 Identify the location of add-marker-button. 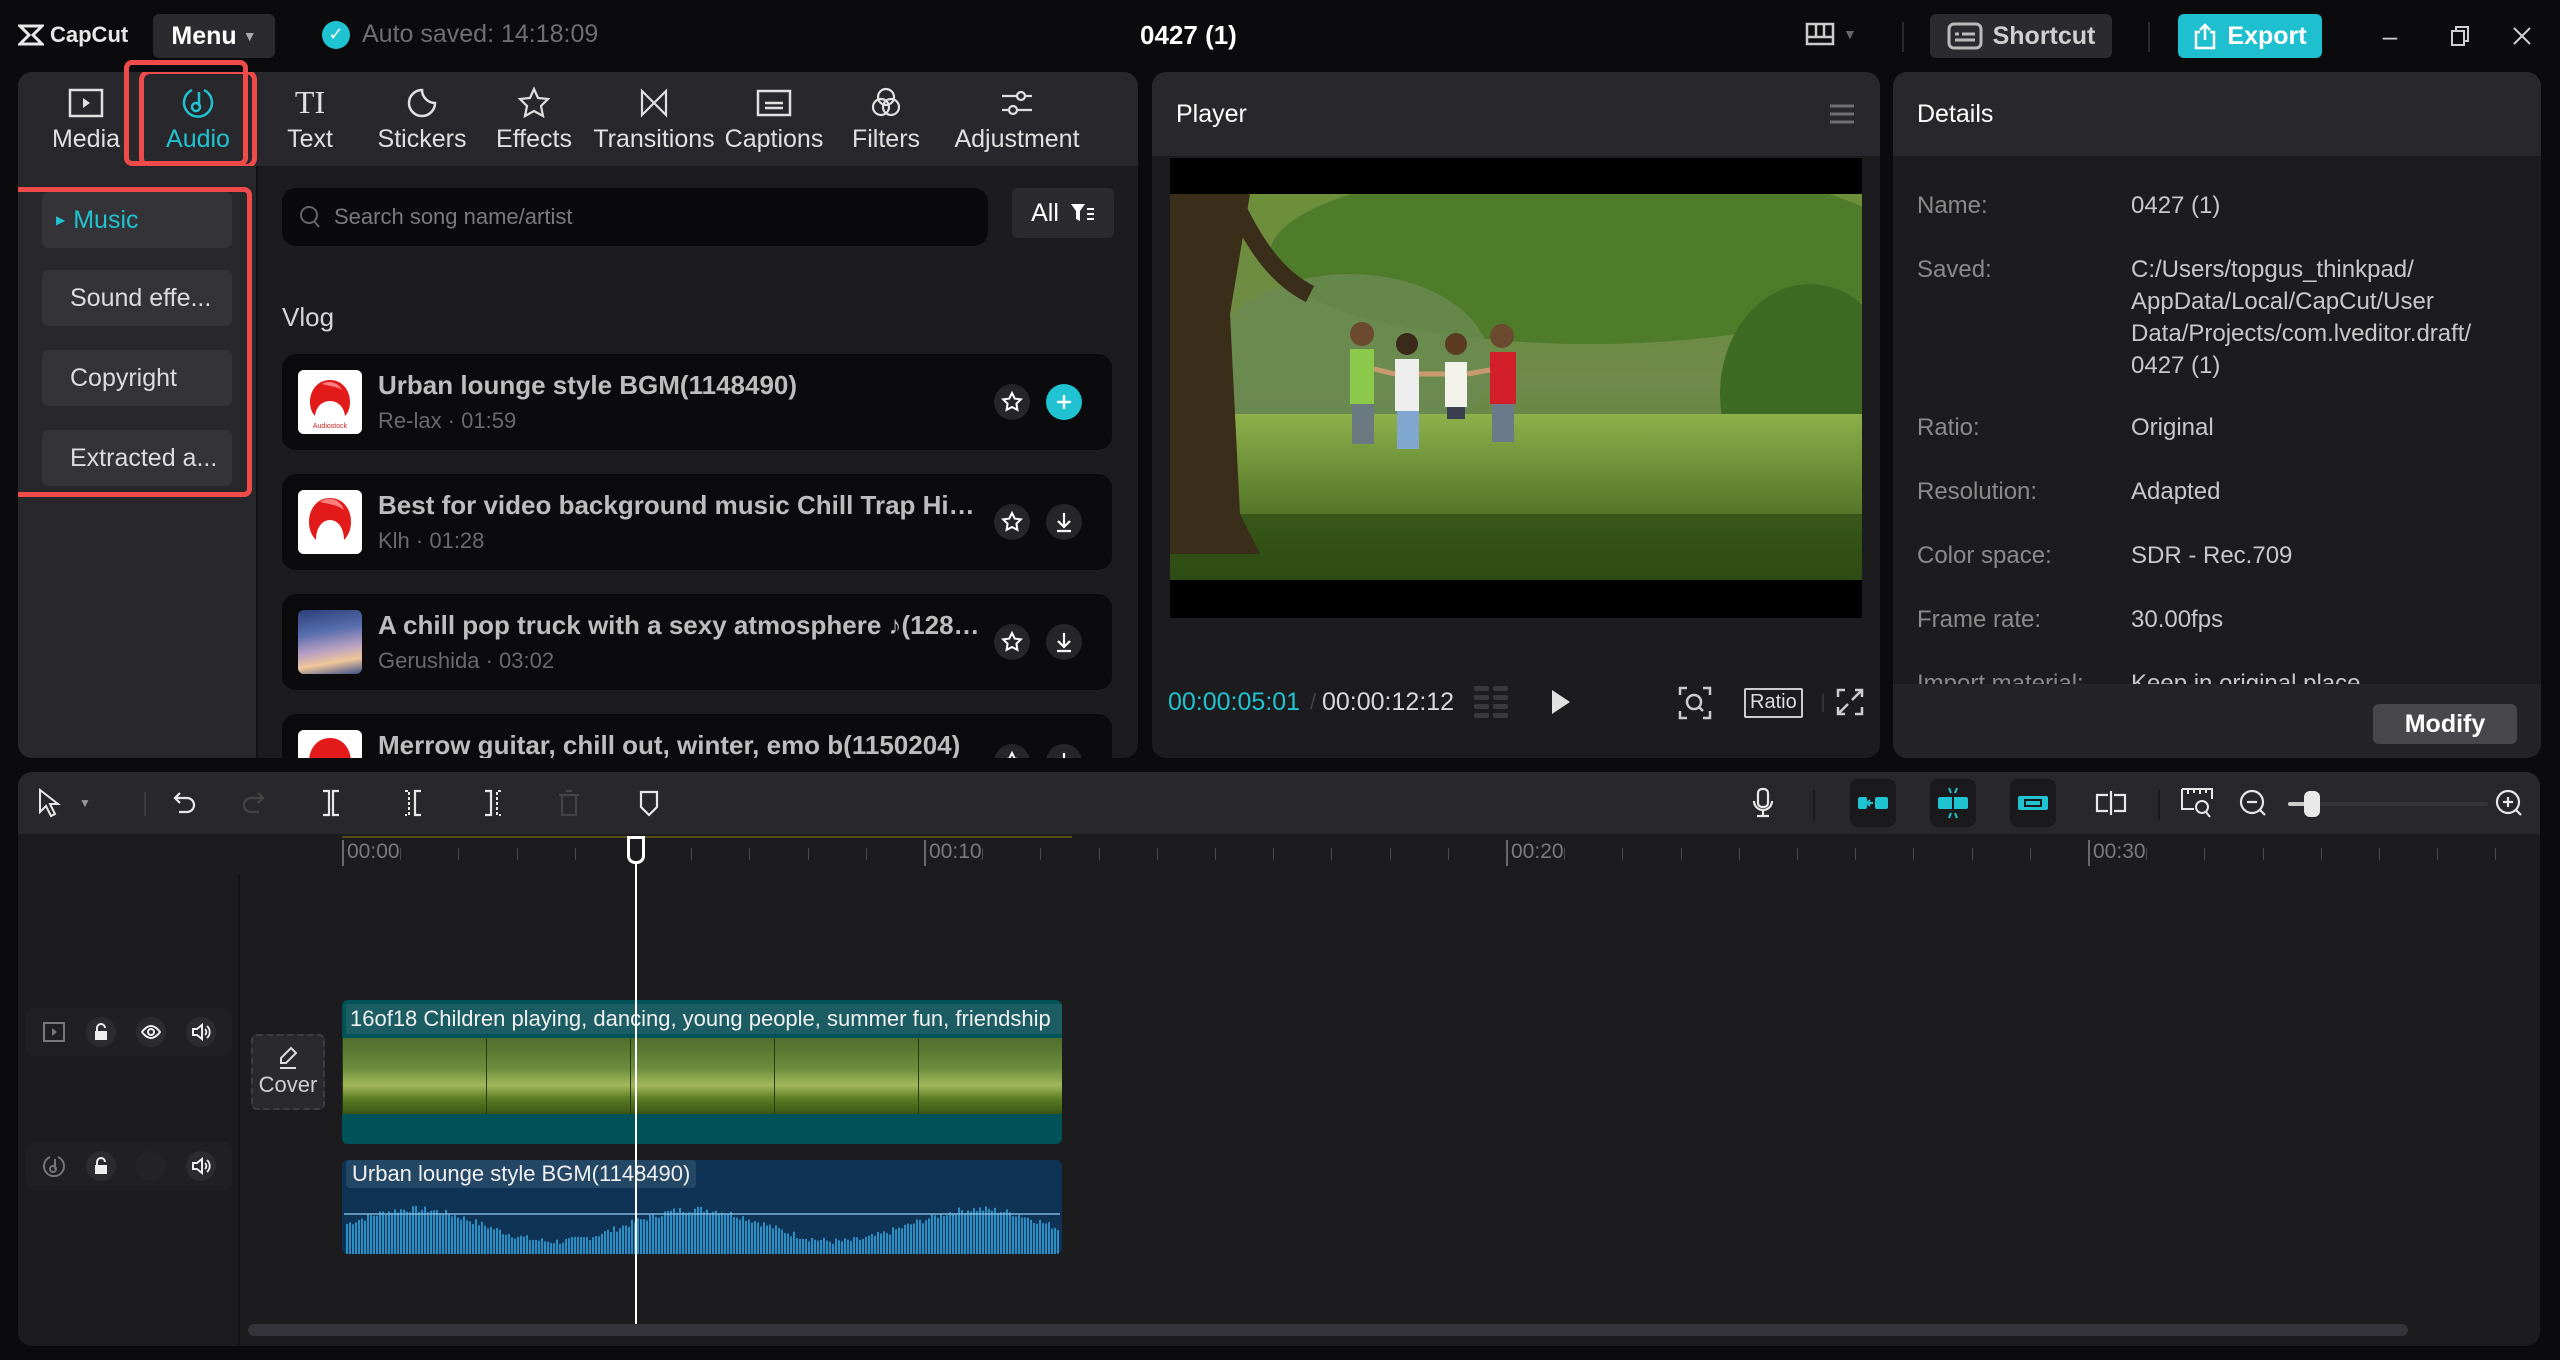
(649, 803).